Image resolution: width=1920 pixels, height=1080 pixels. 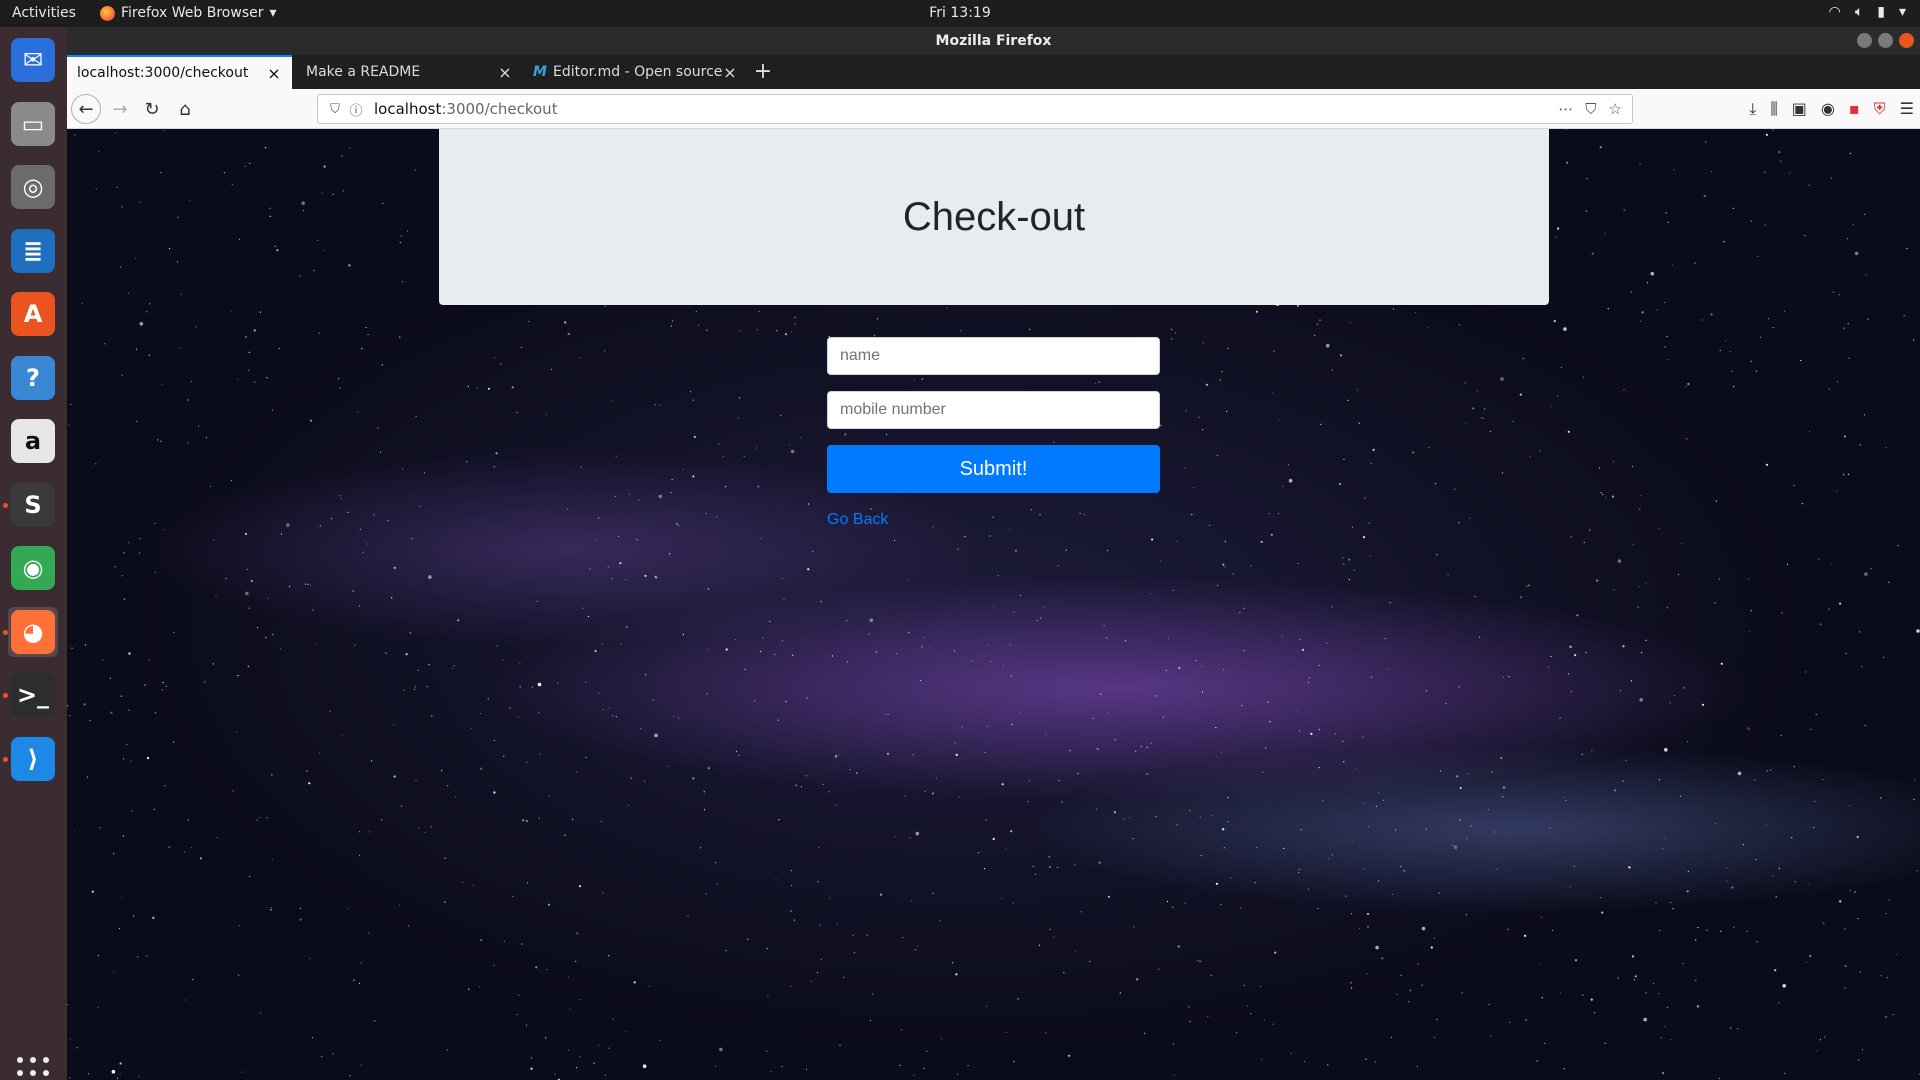 I want to click on tab-label: Make a README, so click(x=363, y=72).